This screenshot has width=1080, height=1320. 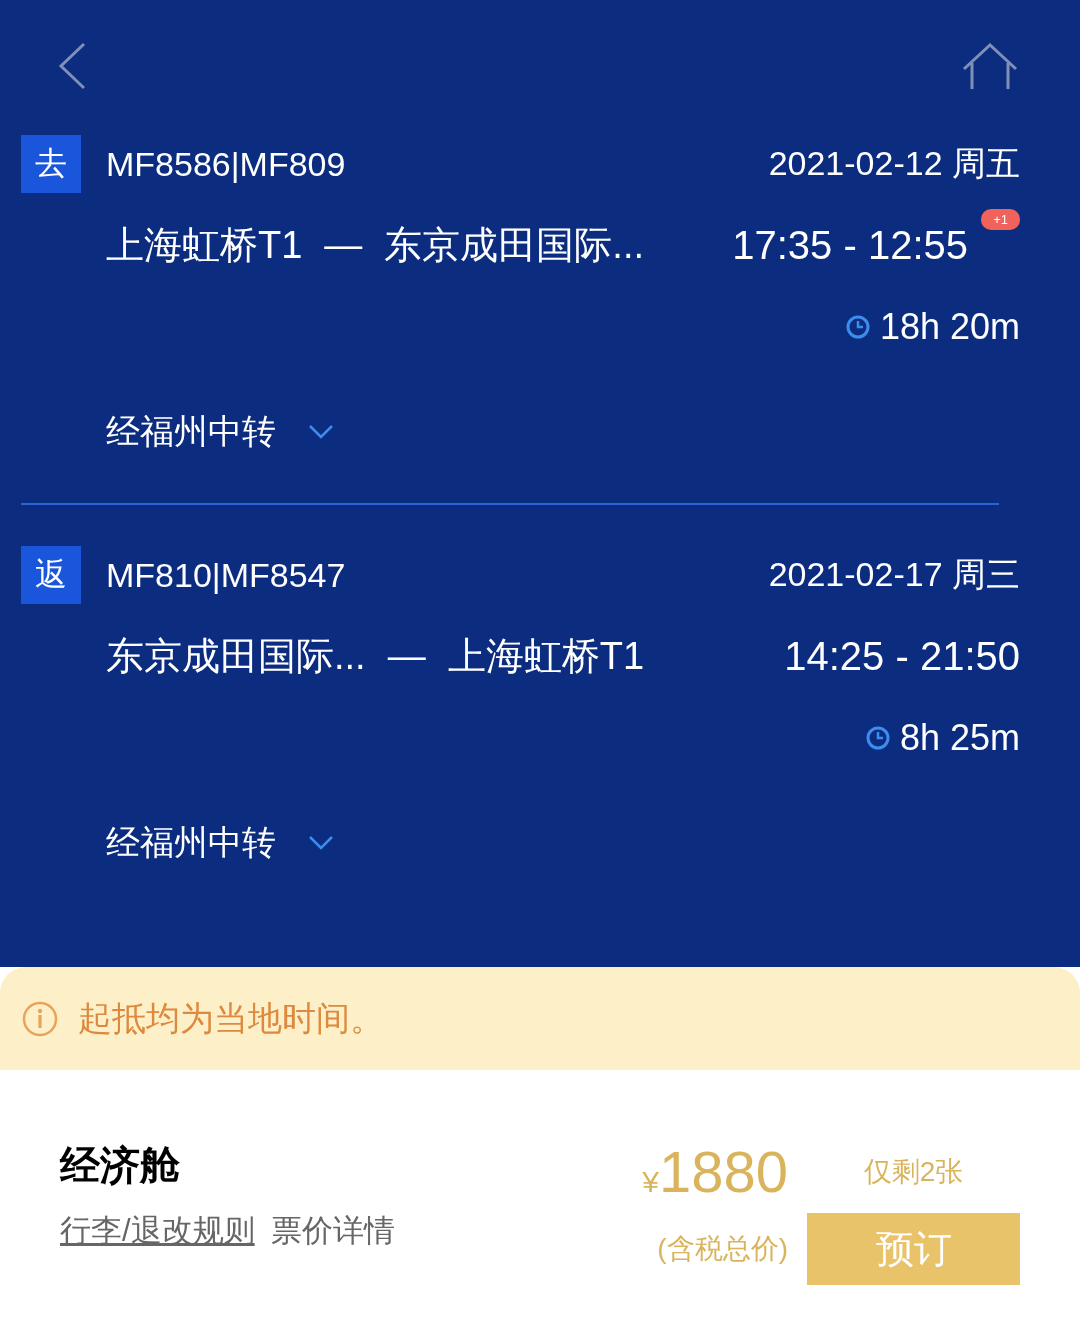 I want to click on flight-number: MF810|MF8547, so click(x=226, y=575).